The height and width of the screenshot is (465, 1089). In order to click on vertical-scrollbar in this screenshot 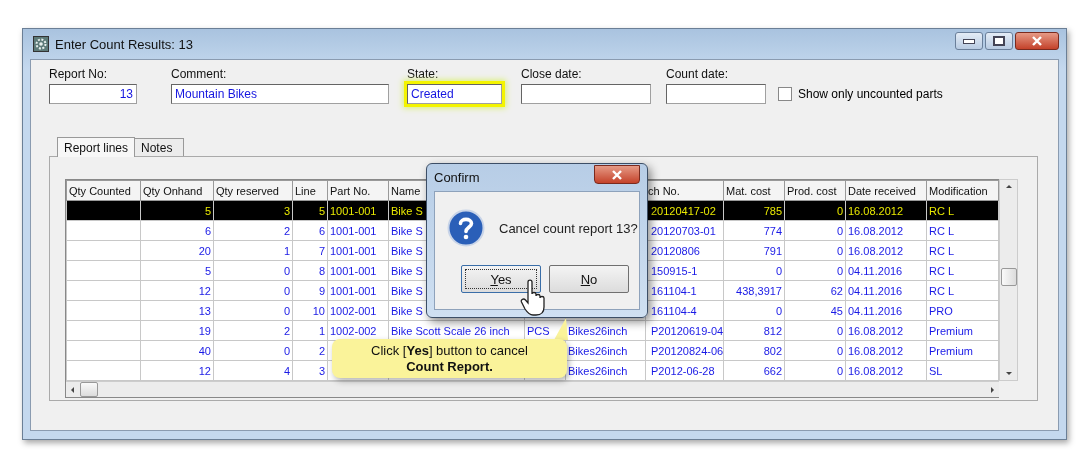, I will do `click(1008, 280)`.